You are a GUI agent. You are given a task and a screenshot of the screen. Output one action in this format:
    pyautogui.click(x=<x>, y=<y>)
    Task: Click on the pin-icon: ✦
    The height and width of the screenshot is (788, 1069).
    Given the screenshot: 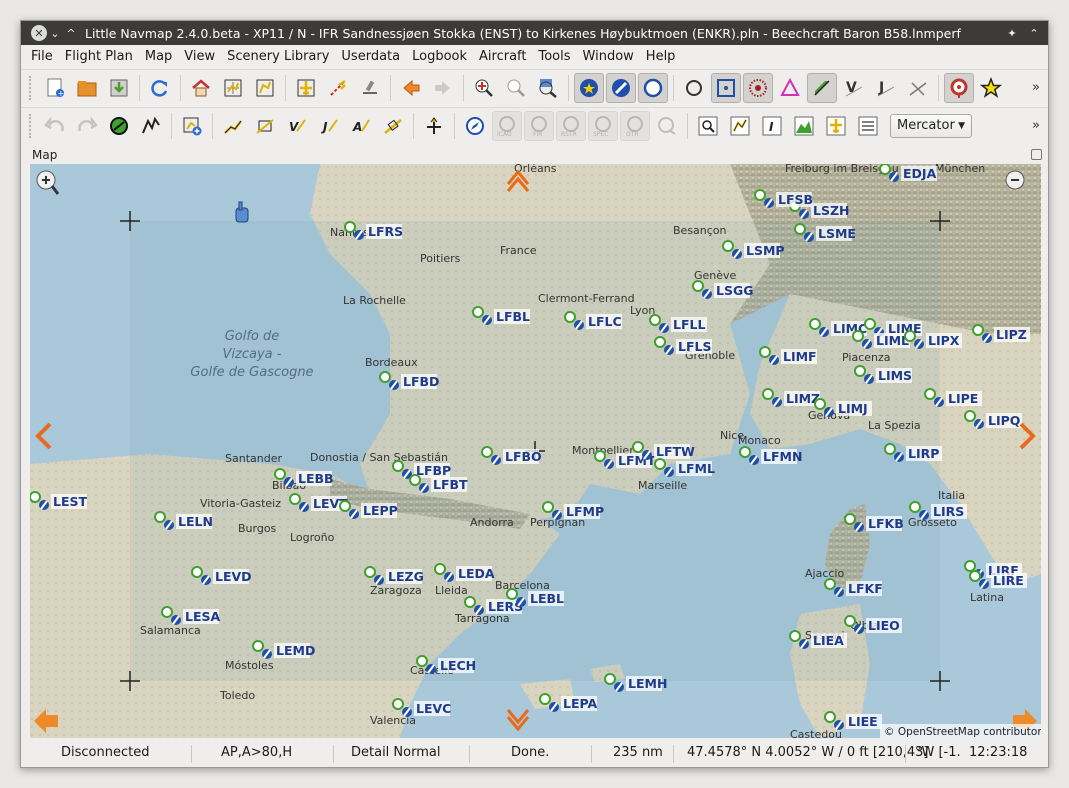 What is the action you would take?
    pyautogui.click(x=1012, y=33)
    